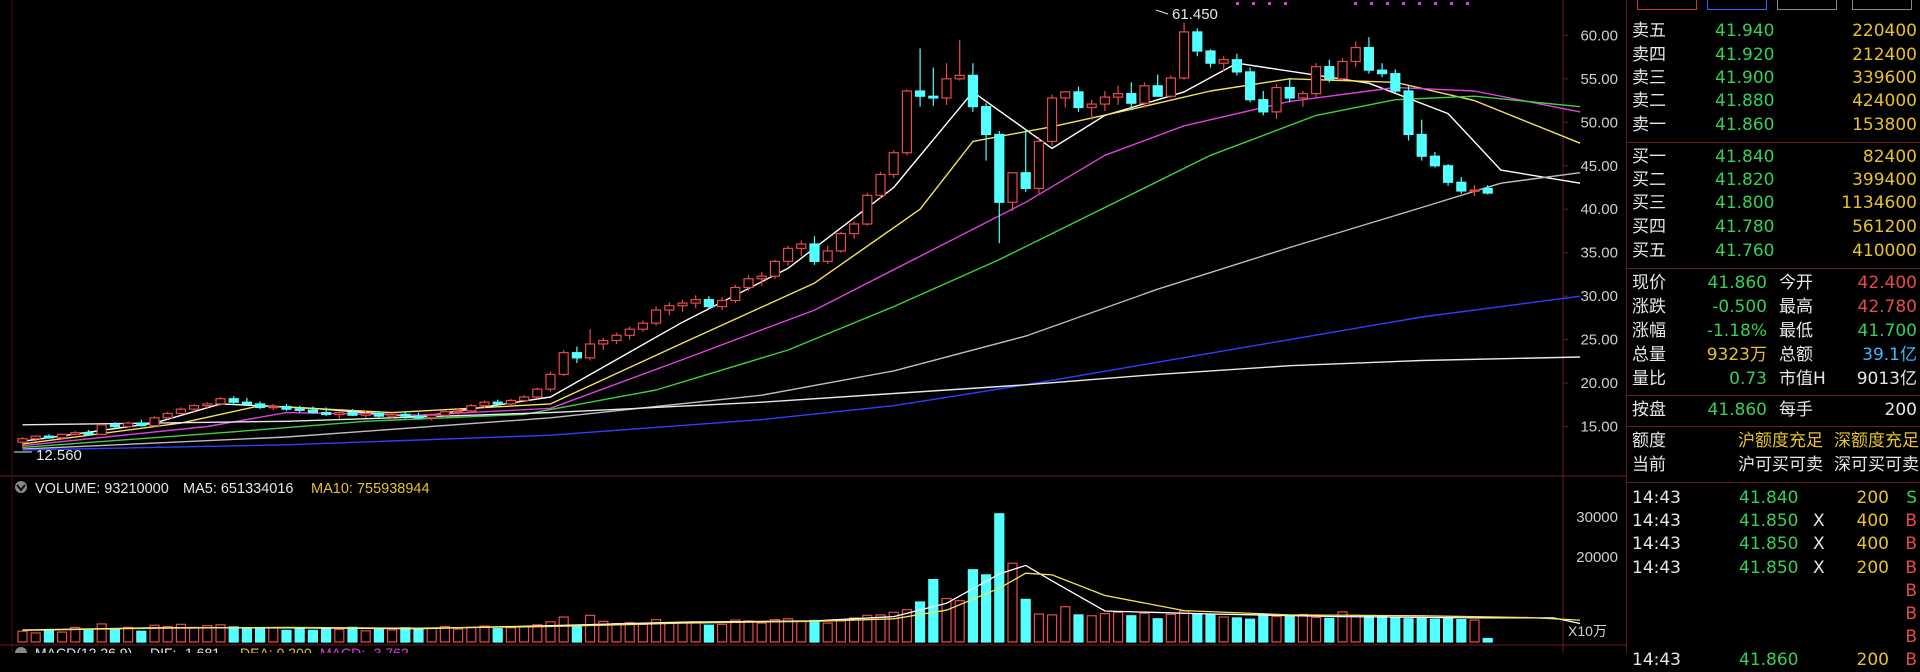 This screenshot has width=1920, height=672. Describe the element at coordinates (1807, 5) in the screenshot. I see `cancel-order-button` at that location.